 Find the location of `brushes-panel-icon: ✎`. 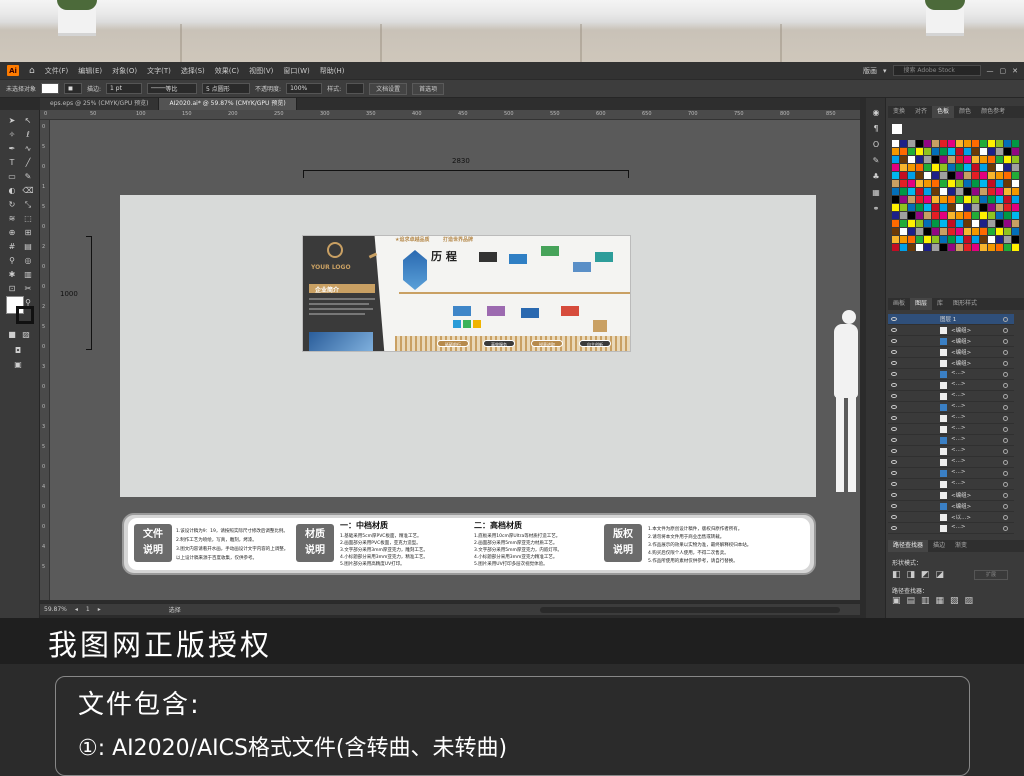

brushes-panel-icon: ✎ is located at coordinates (876, 161).